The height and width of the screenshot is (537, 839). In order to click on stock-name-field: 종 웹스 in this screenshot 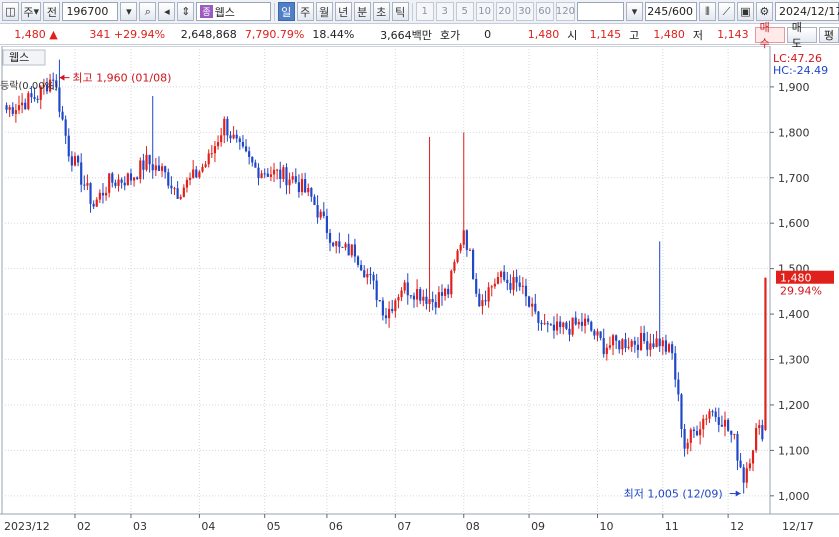, I will do `click(233, 11)`.